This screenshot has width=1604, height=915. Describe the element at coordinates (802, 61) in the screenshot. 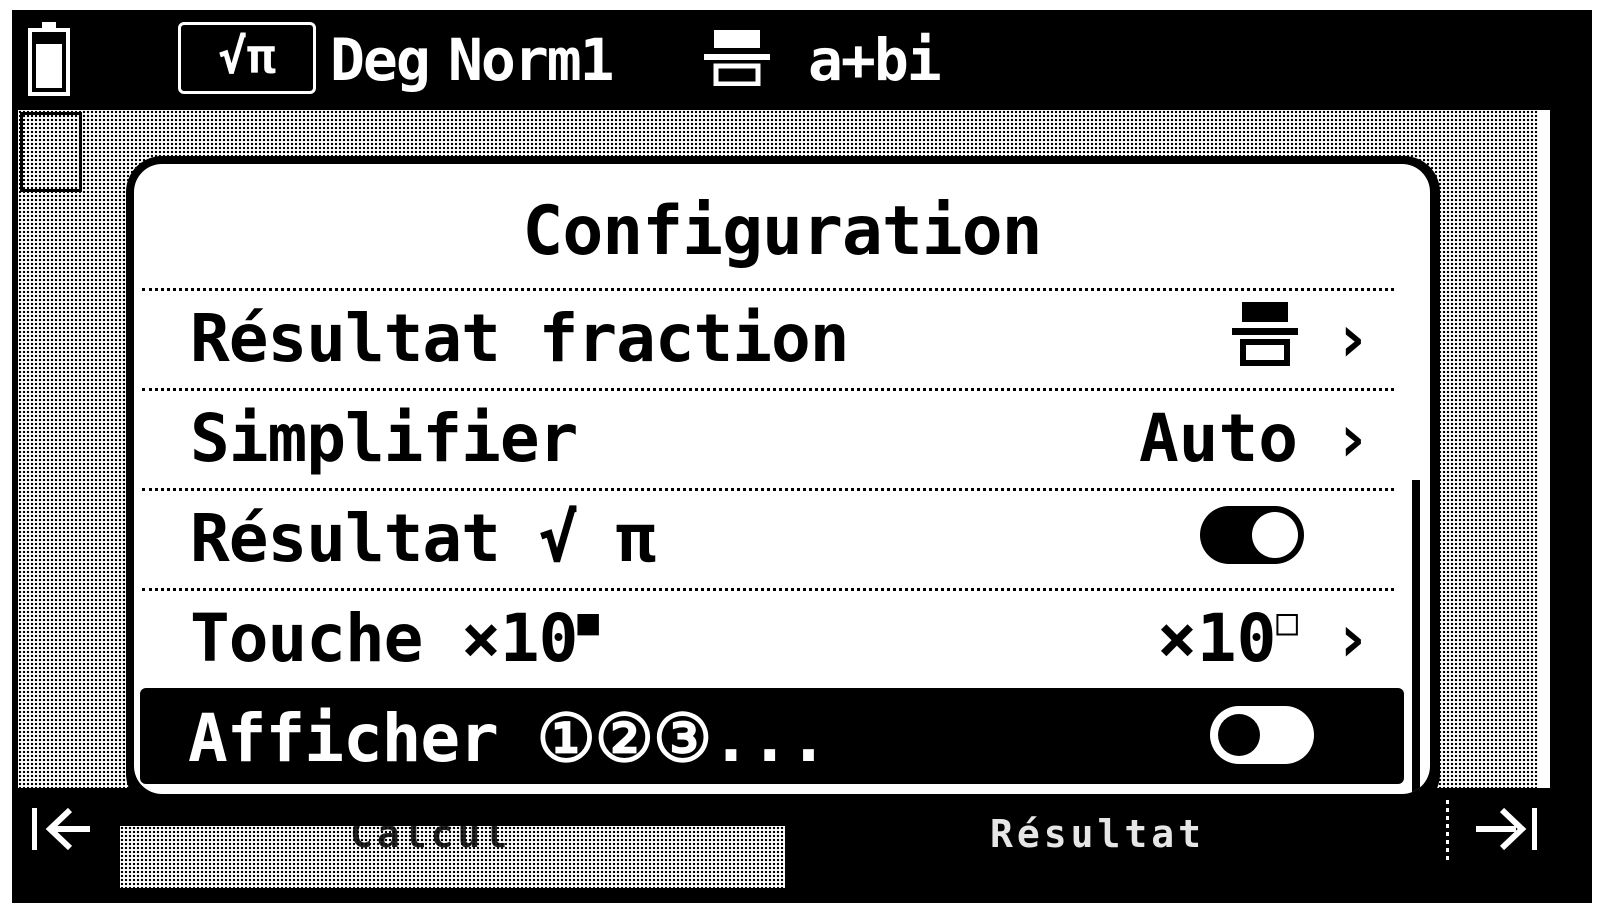

I see `status-bar: √π Deg Norm1 a+bi` at that location.